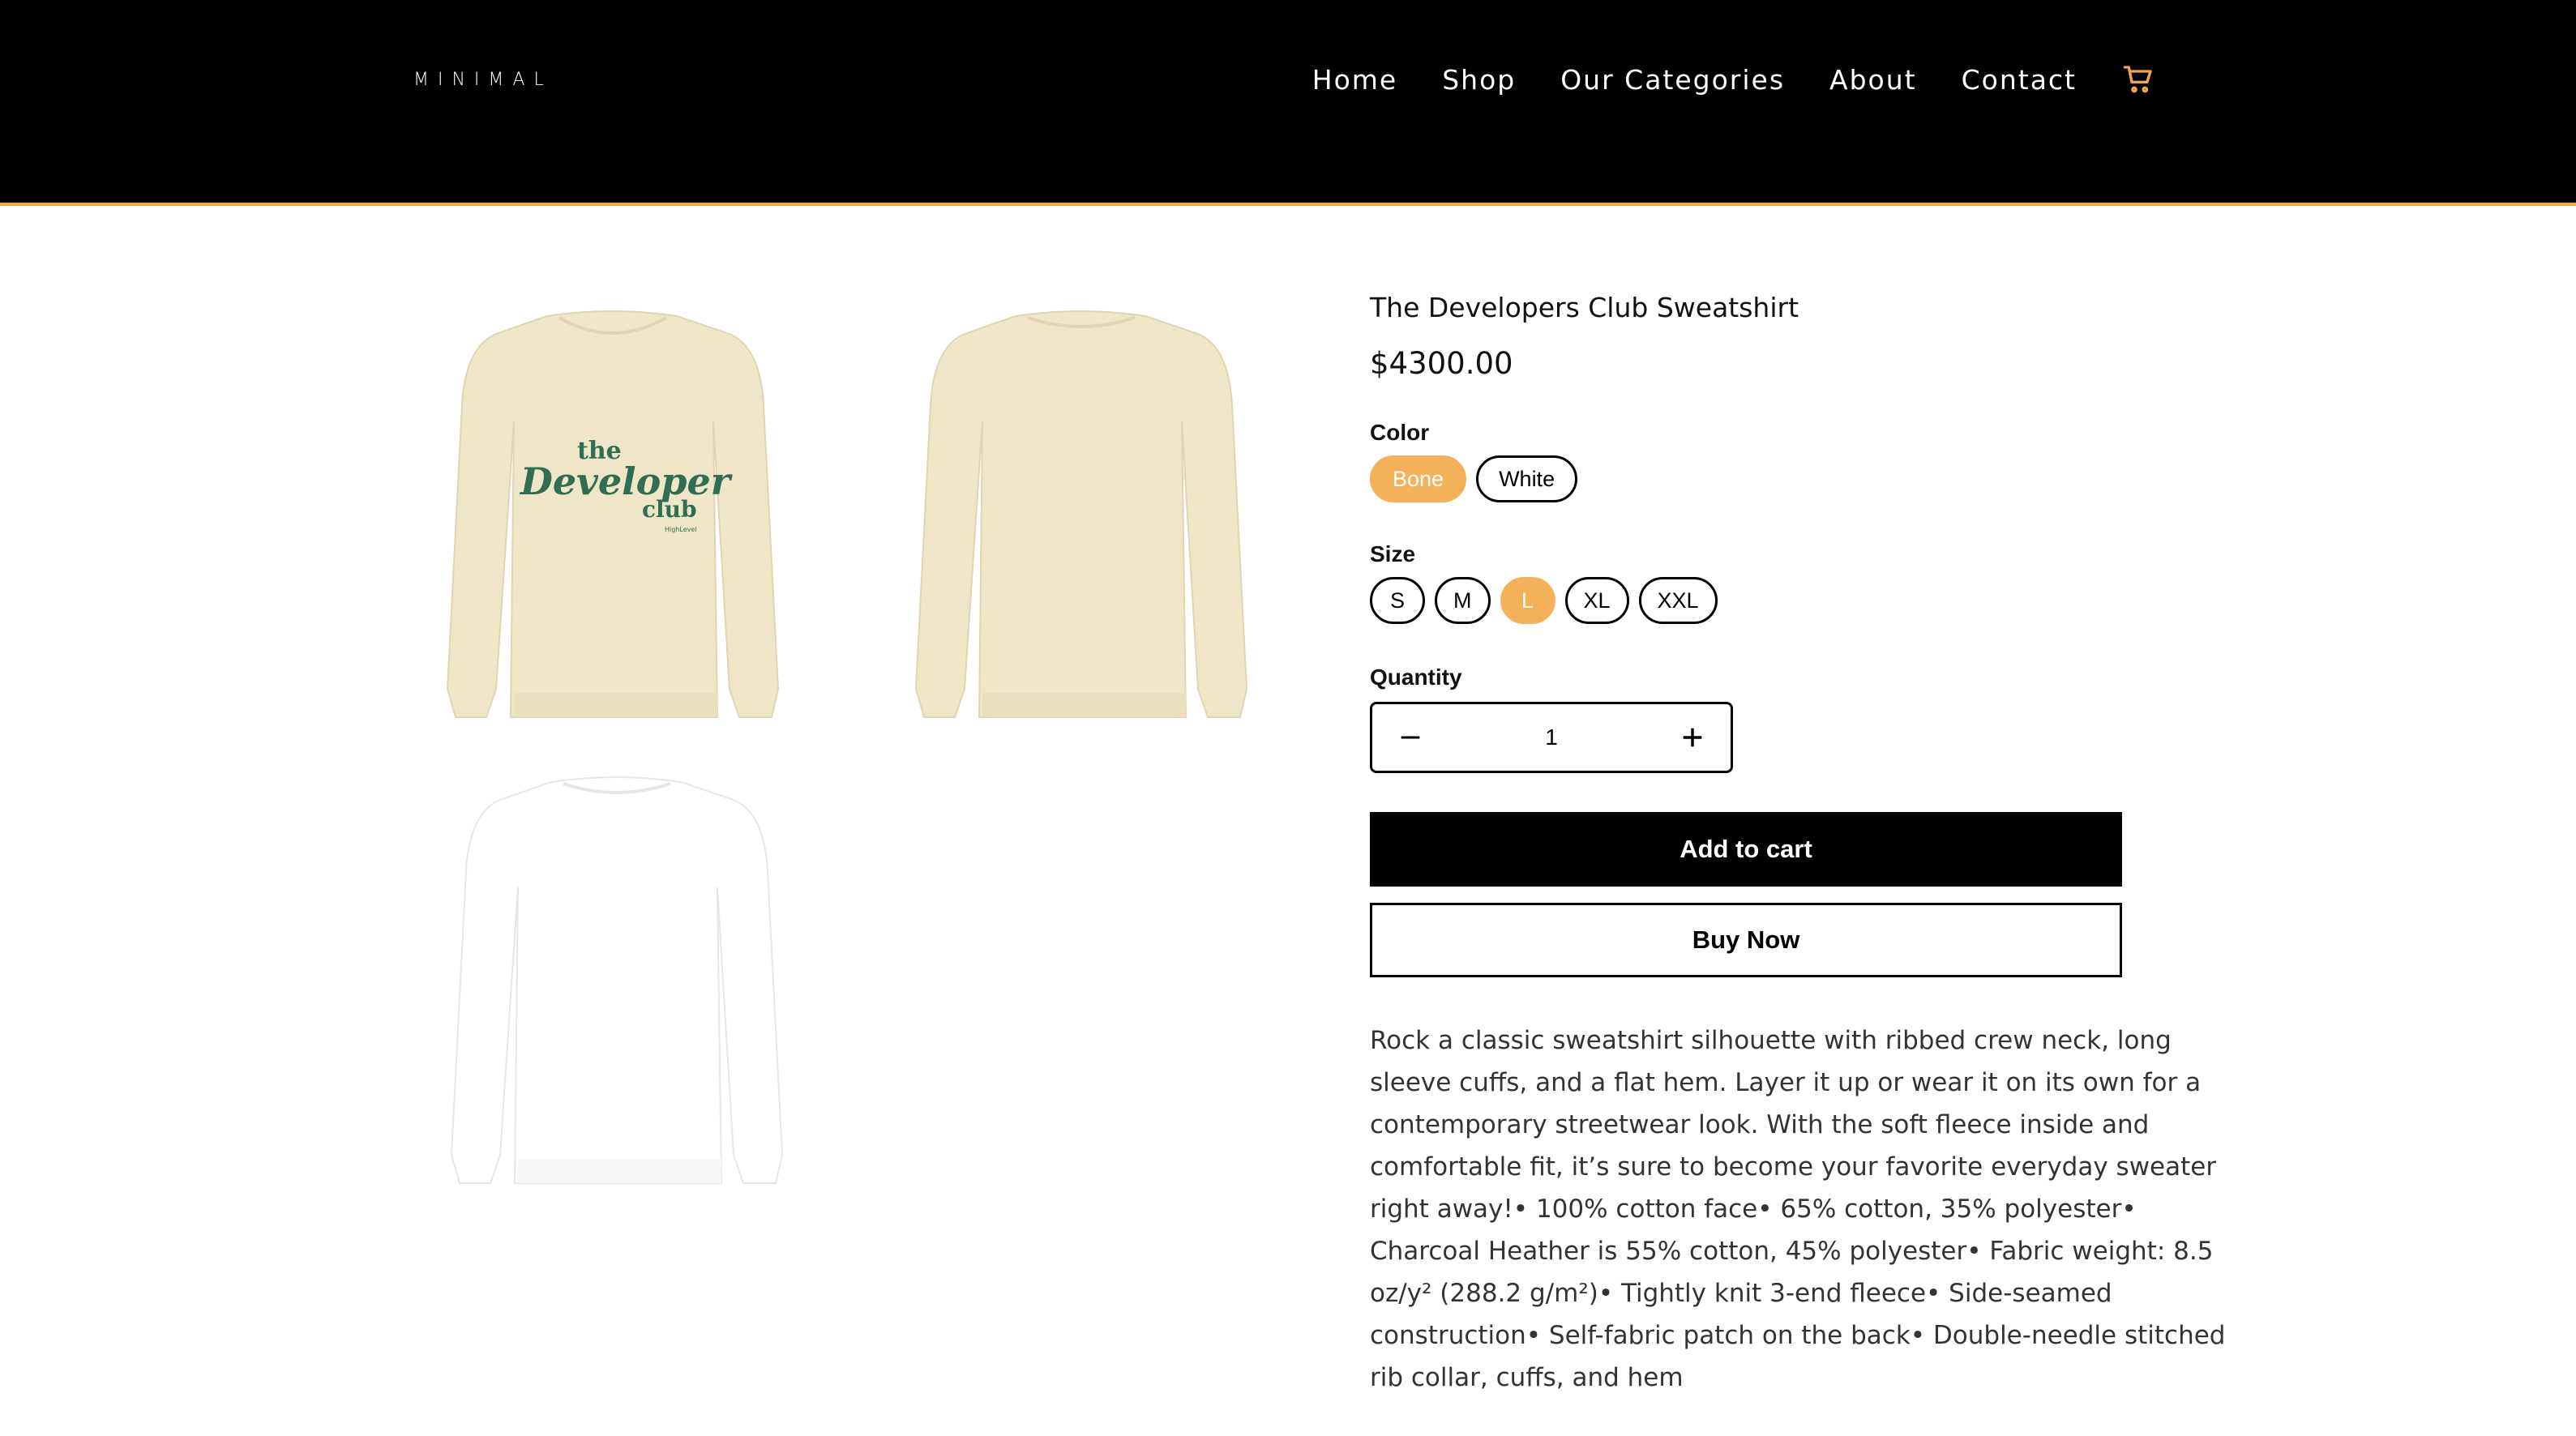 The height and width of the screenshot is (1436, 2576). Describe the element at coordinates (1804, 600) in the screenshot. I see `size-options: S M L XL XXL` at that location.